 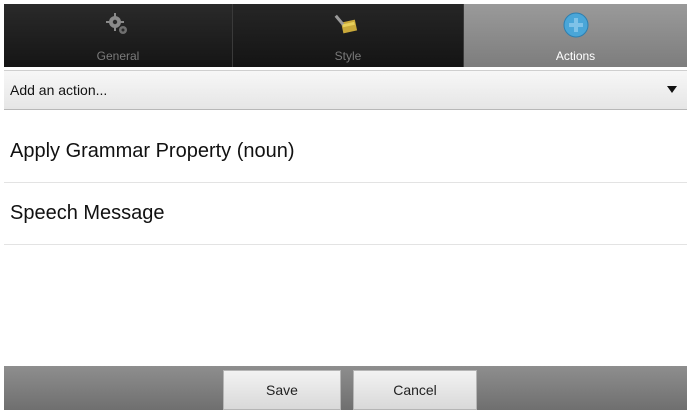 I want to click on tab-actions-label: Actions, so click(x=575, y=56).